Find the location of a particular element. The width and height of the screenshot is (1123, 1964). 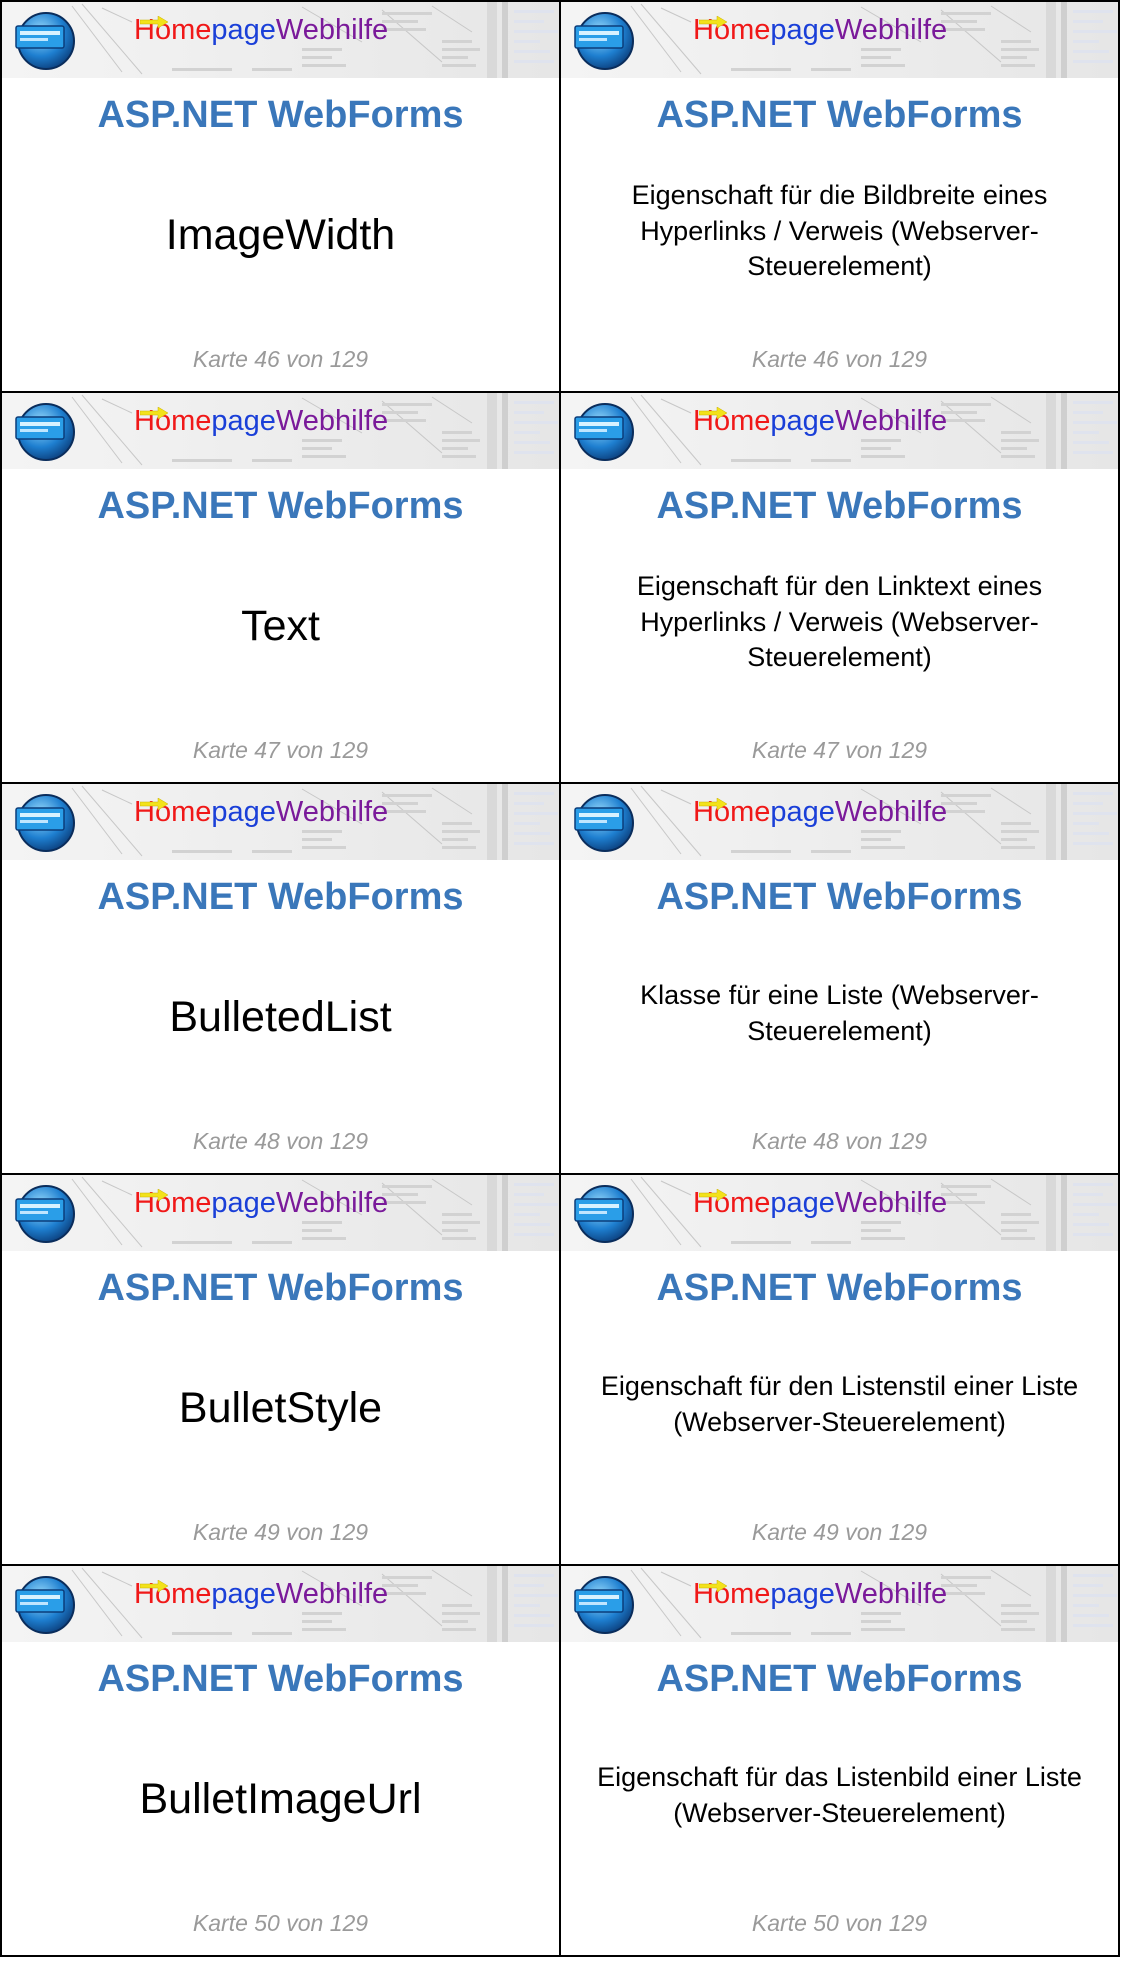

card-term: BulletStyle is located at coordinates (280, 1408).